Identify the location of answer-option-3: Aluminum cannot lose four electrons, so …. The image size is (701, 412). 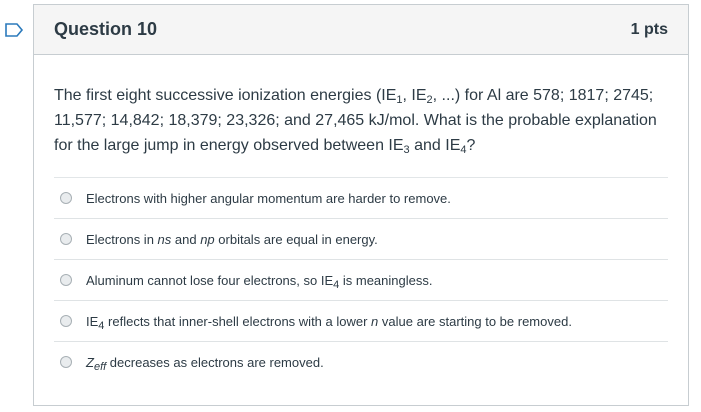
(361, 279).